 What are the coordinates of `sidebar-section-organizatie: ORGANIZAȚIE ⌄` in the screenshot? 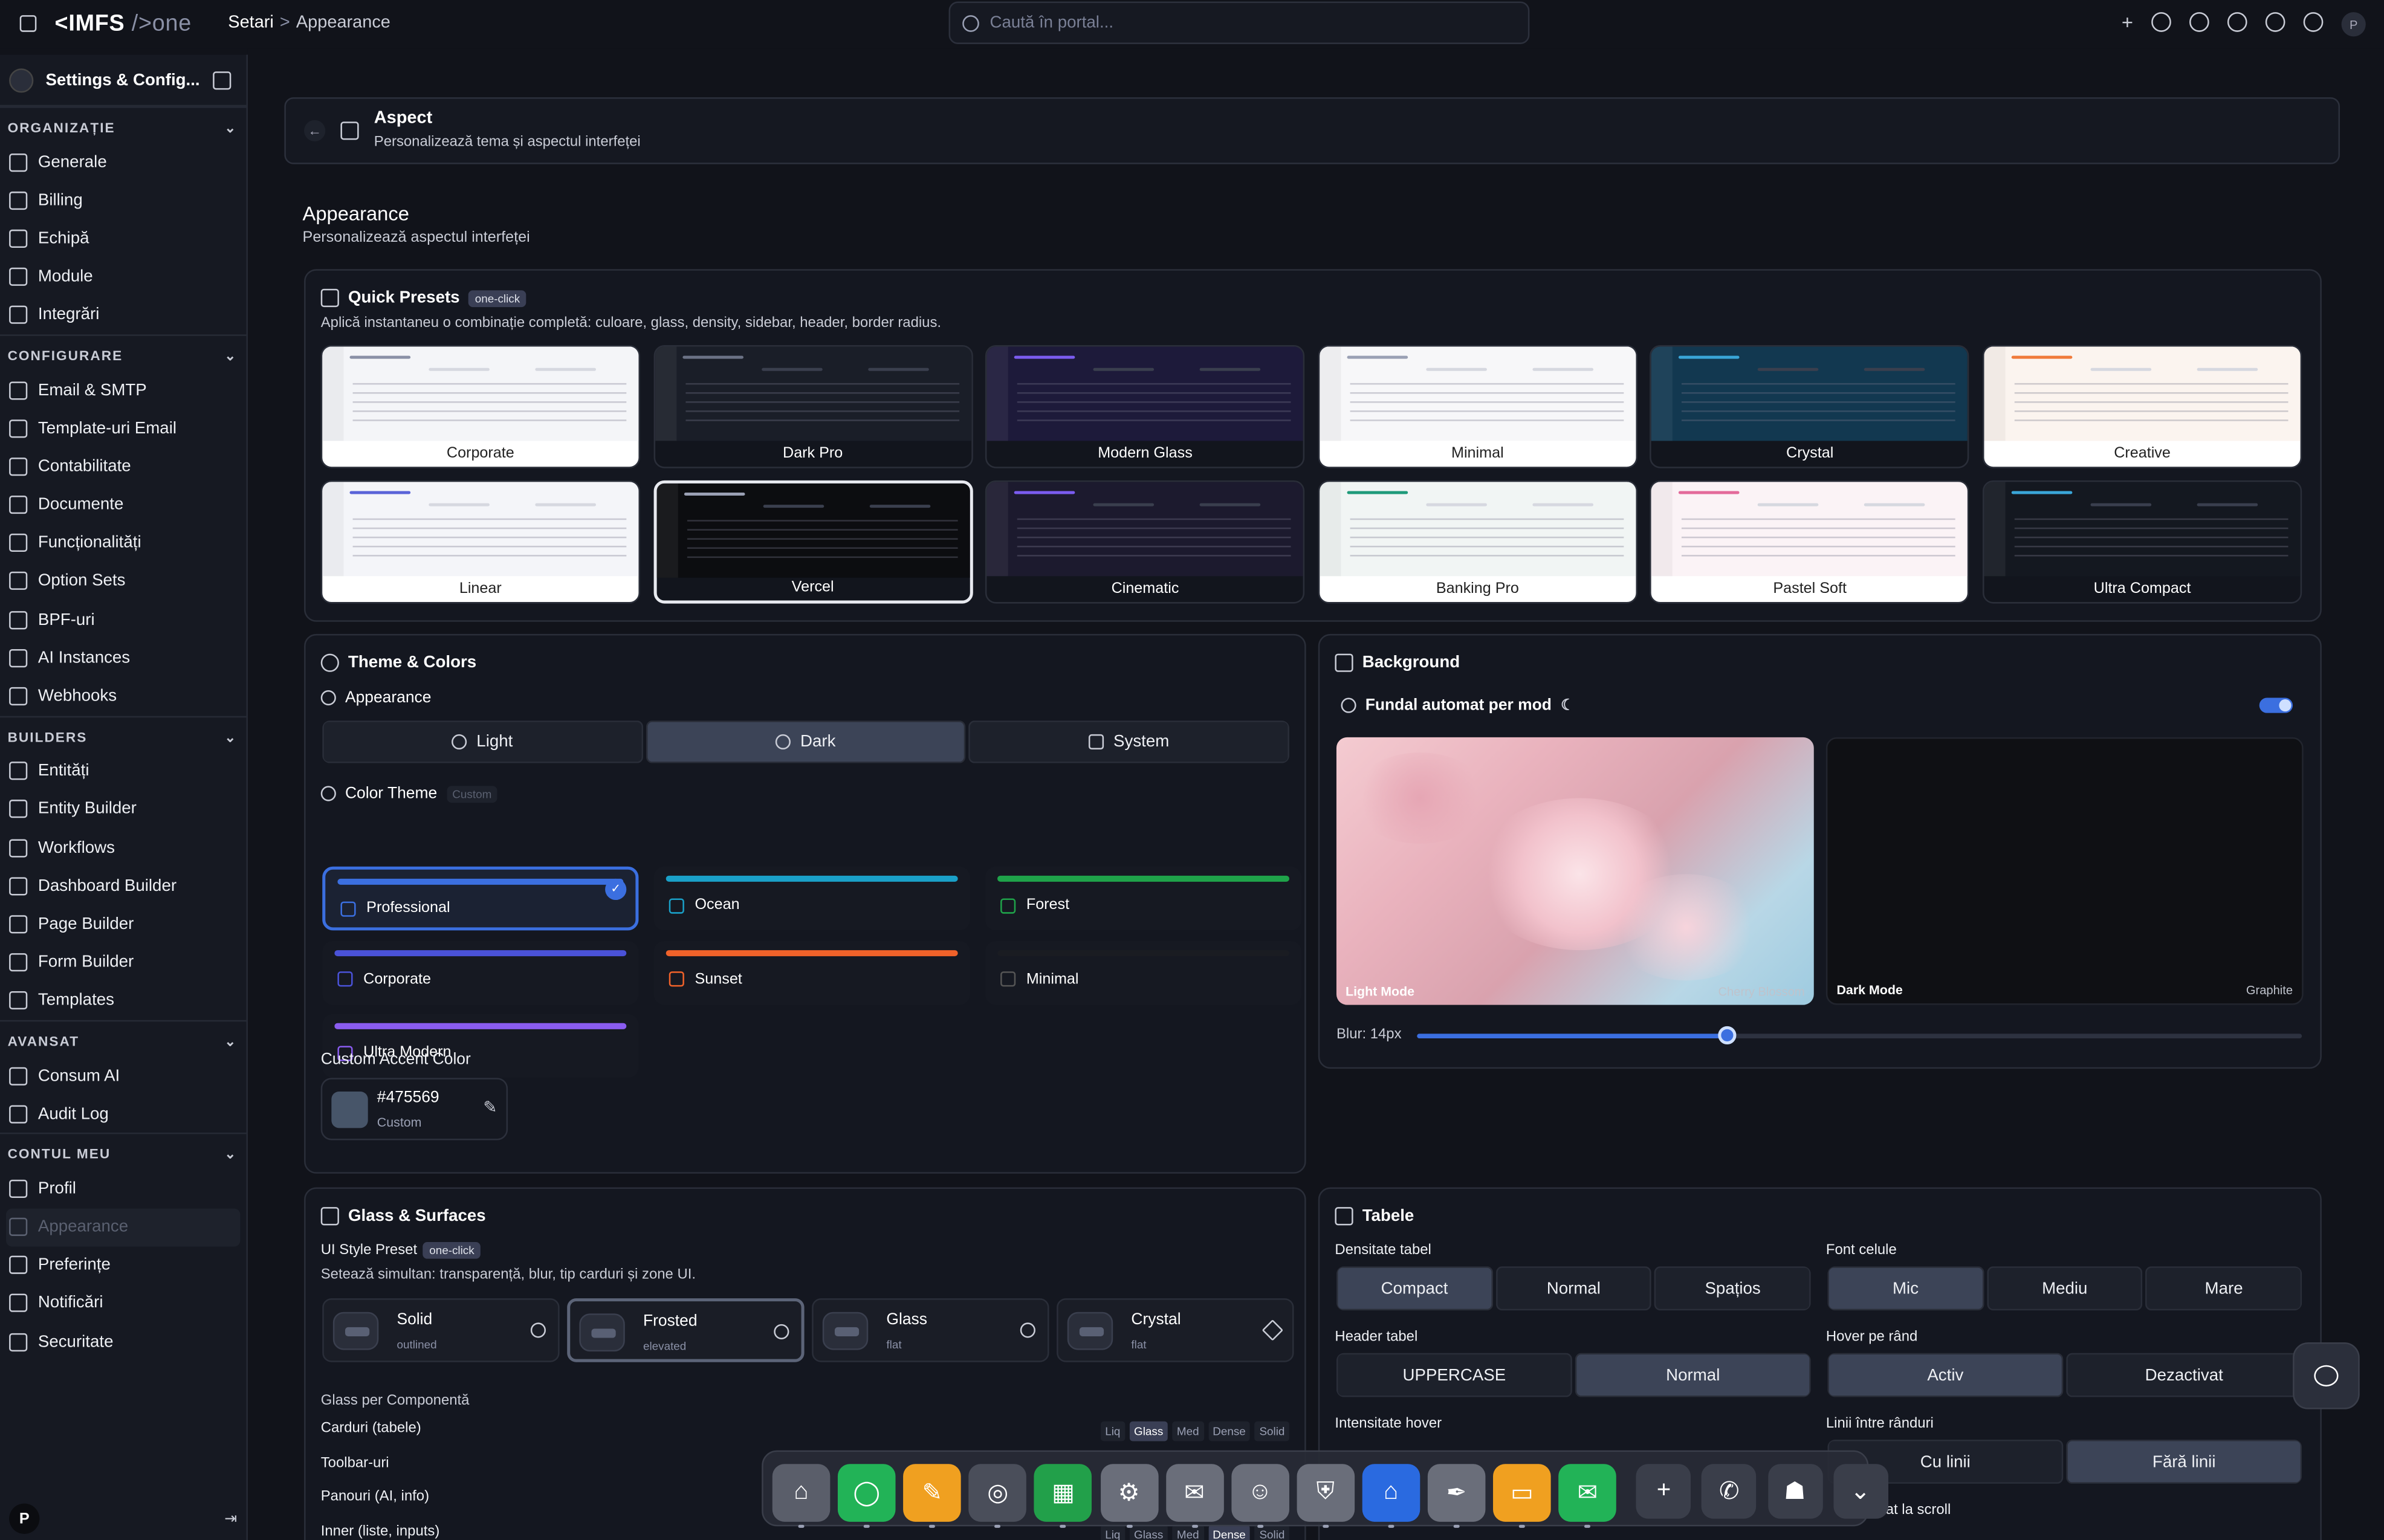 It's located at (123, 124).